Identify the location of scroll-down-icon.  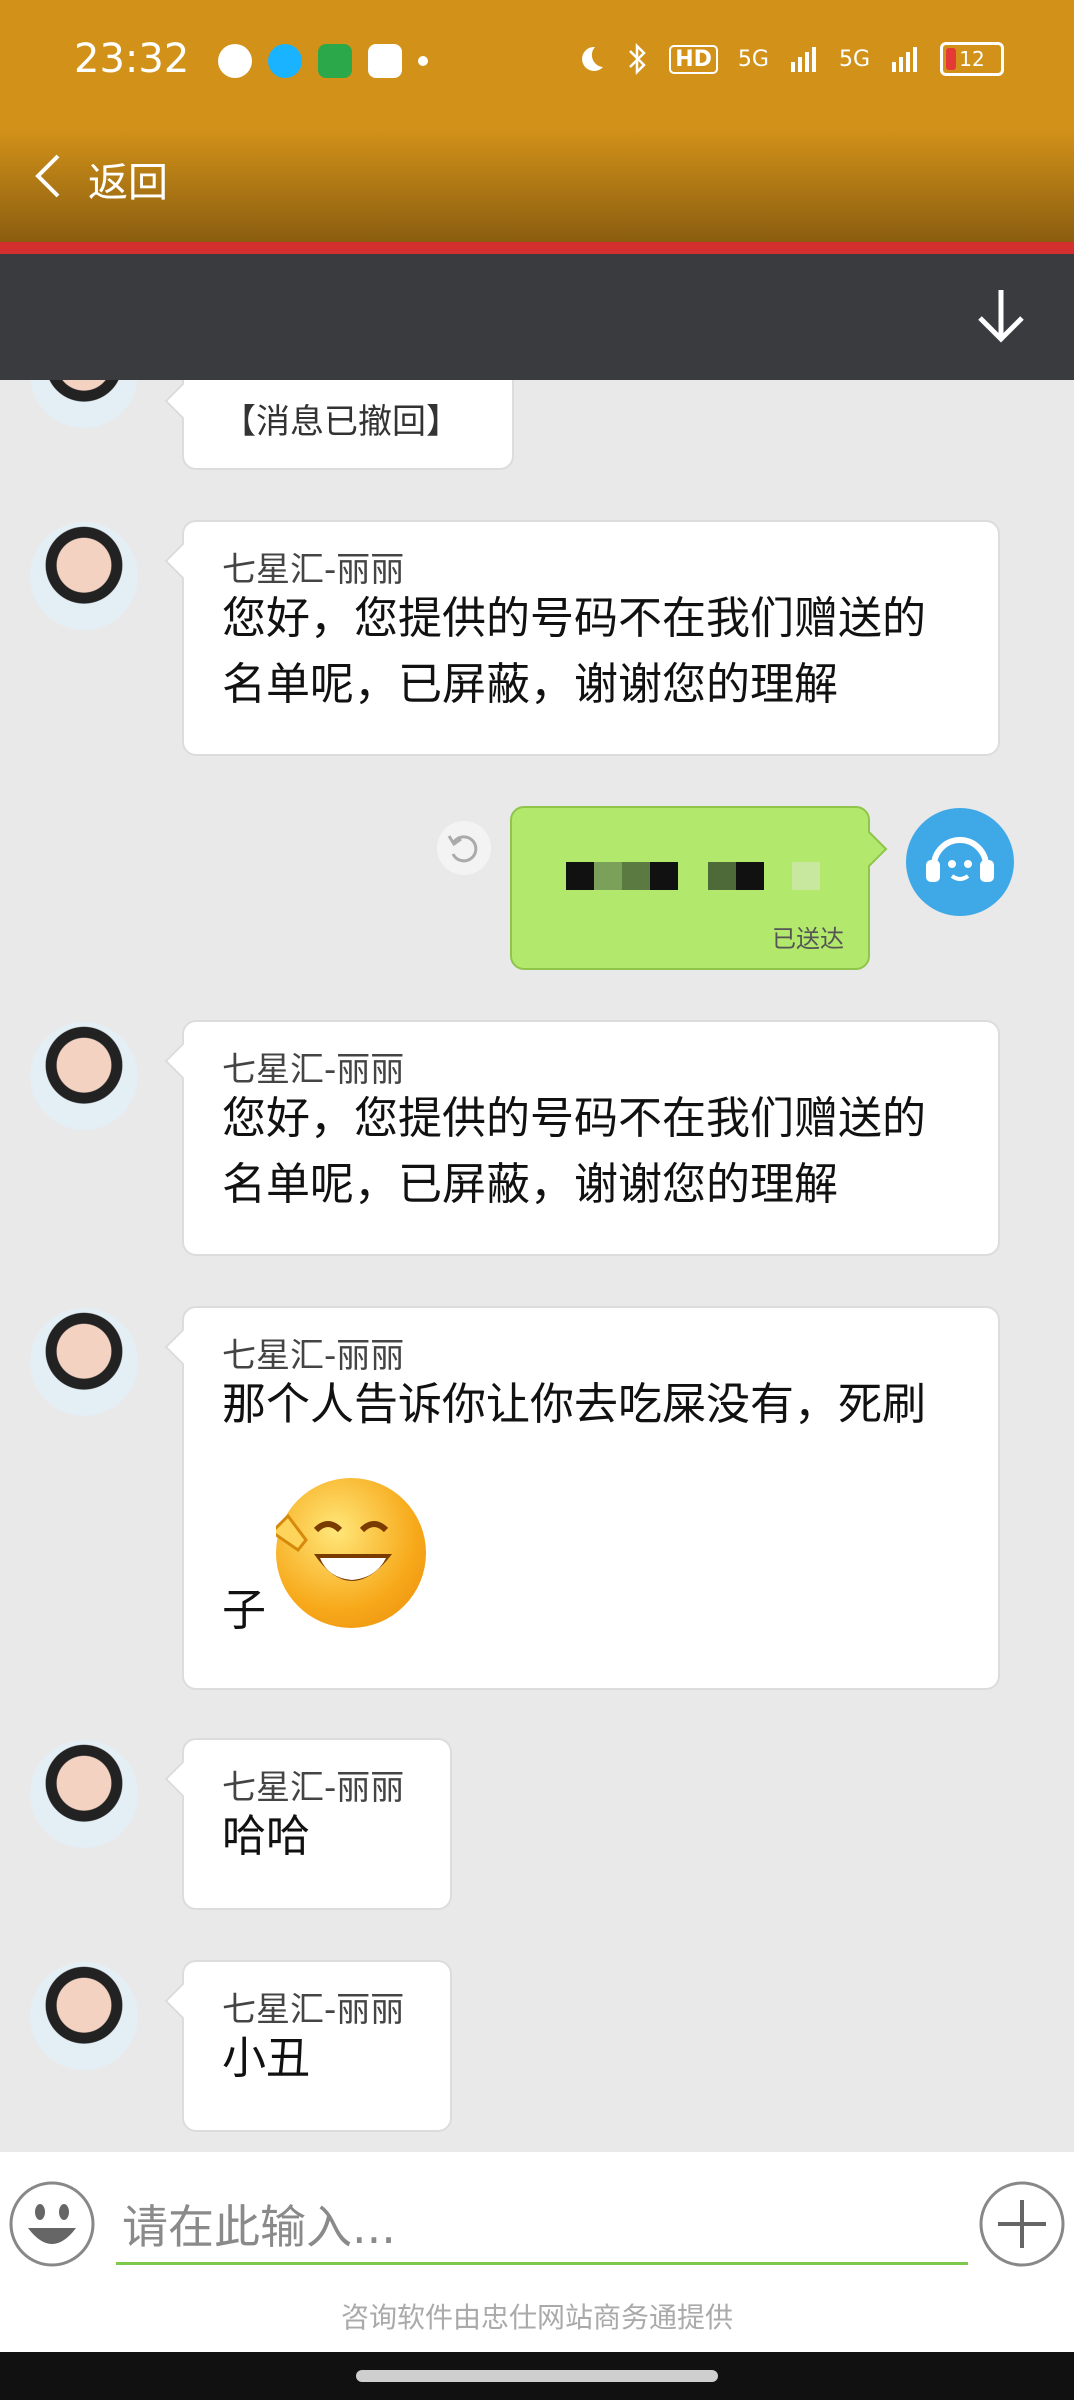
(1001, 317).